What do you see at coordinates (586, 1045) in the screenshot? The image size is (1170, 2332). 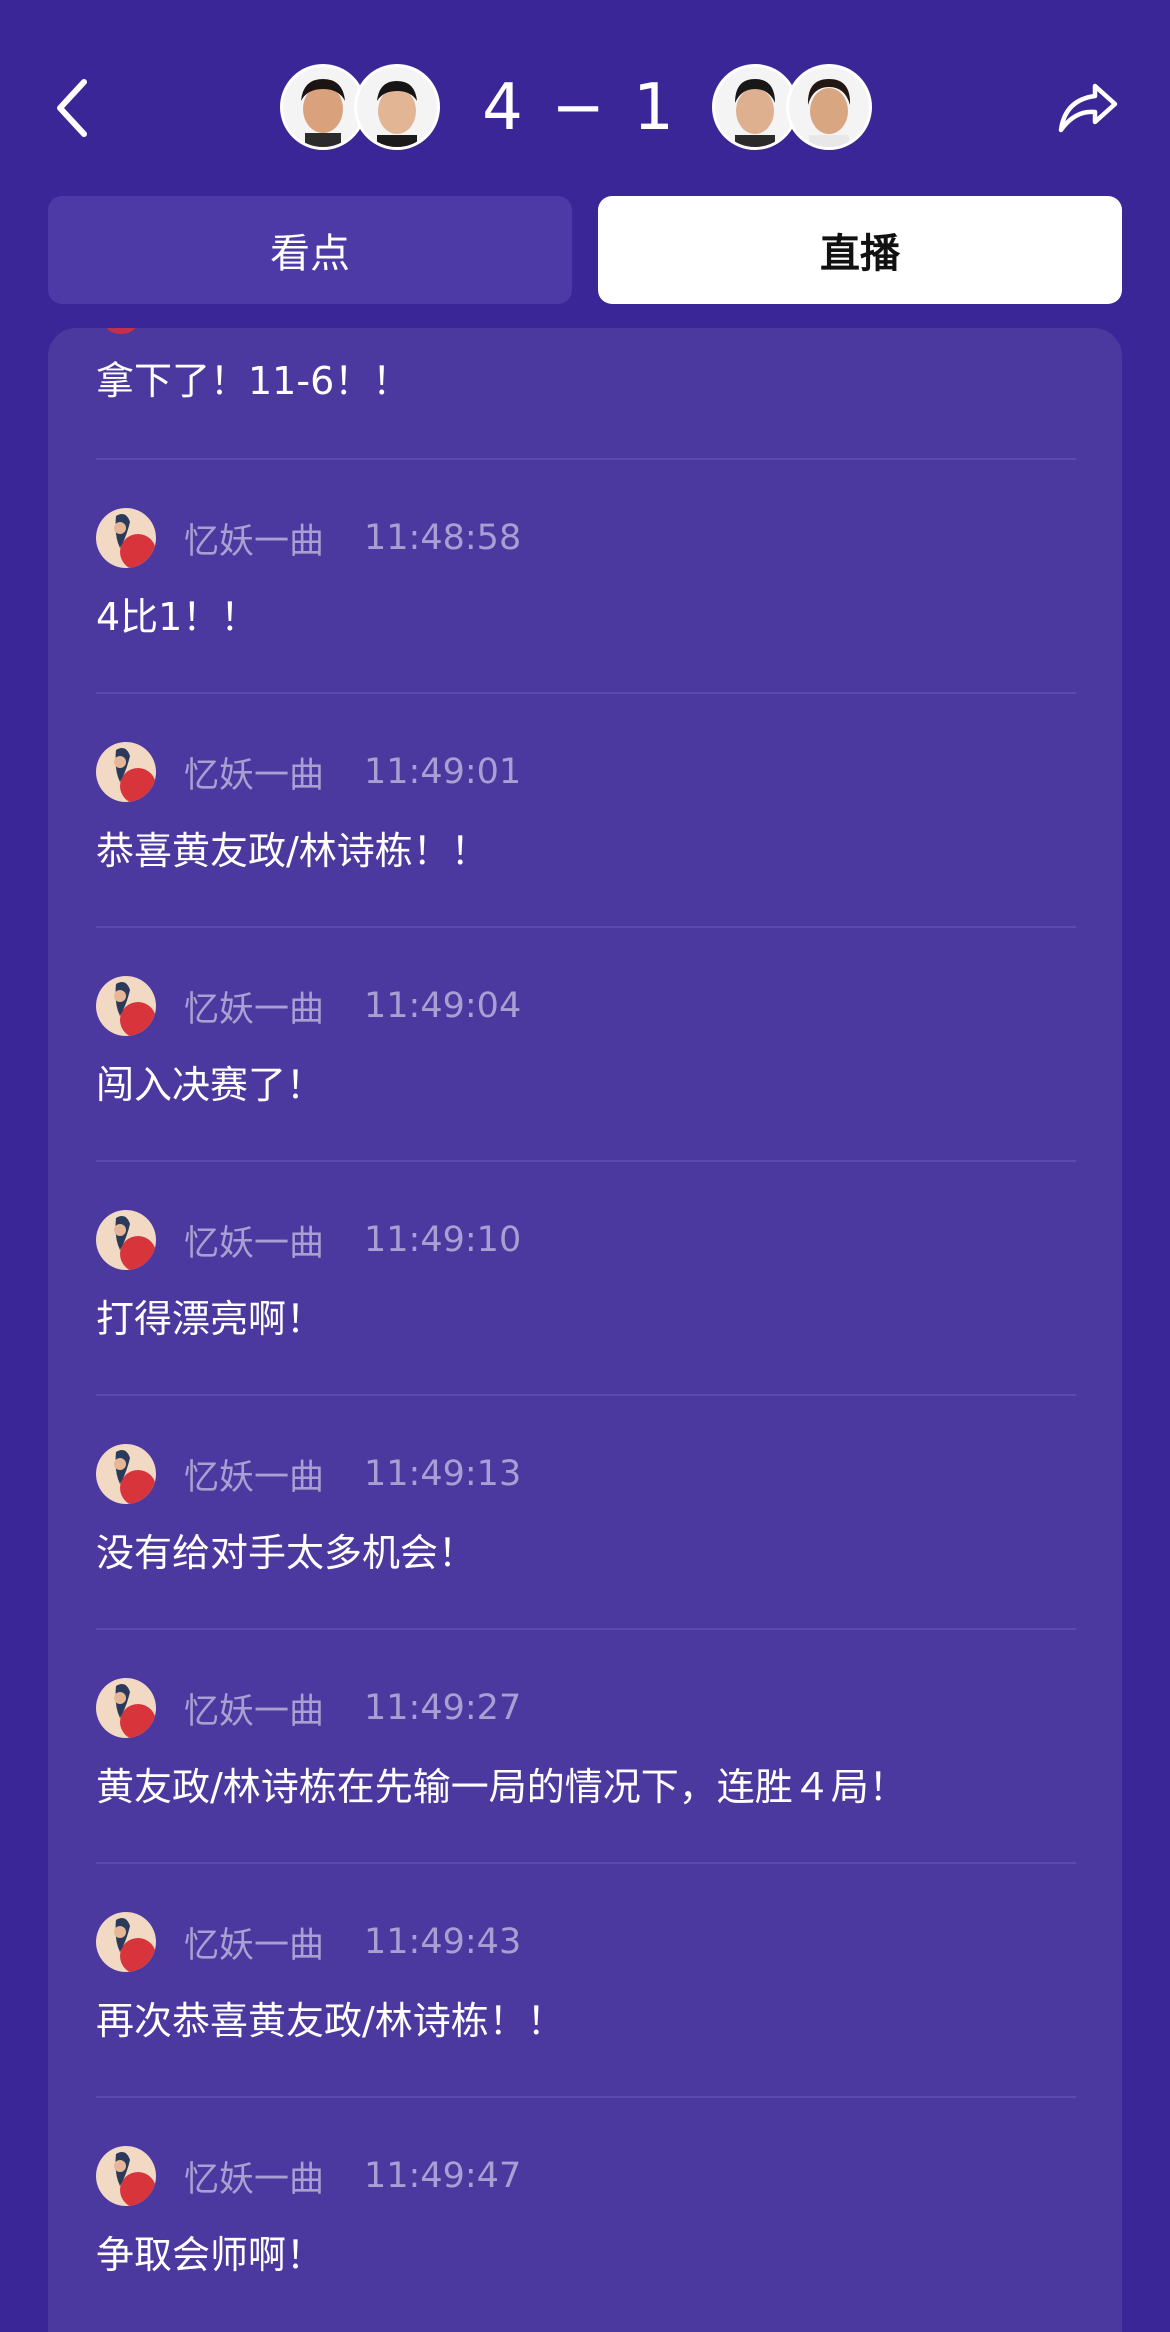 I see `list-item: 忆妖一曲 11:49:04 闯入决赛了！` at bounding box center [586, 1045].